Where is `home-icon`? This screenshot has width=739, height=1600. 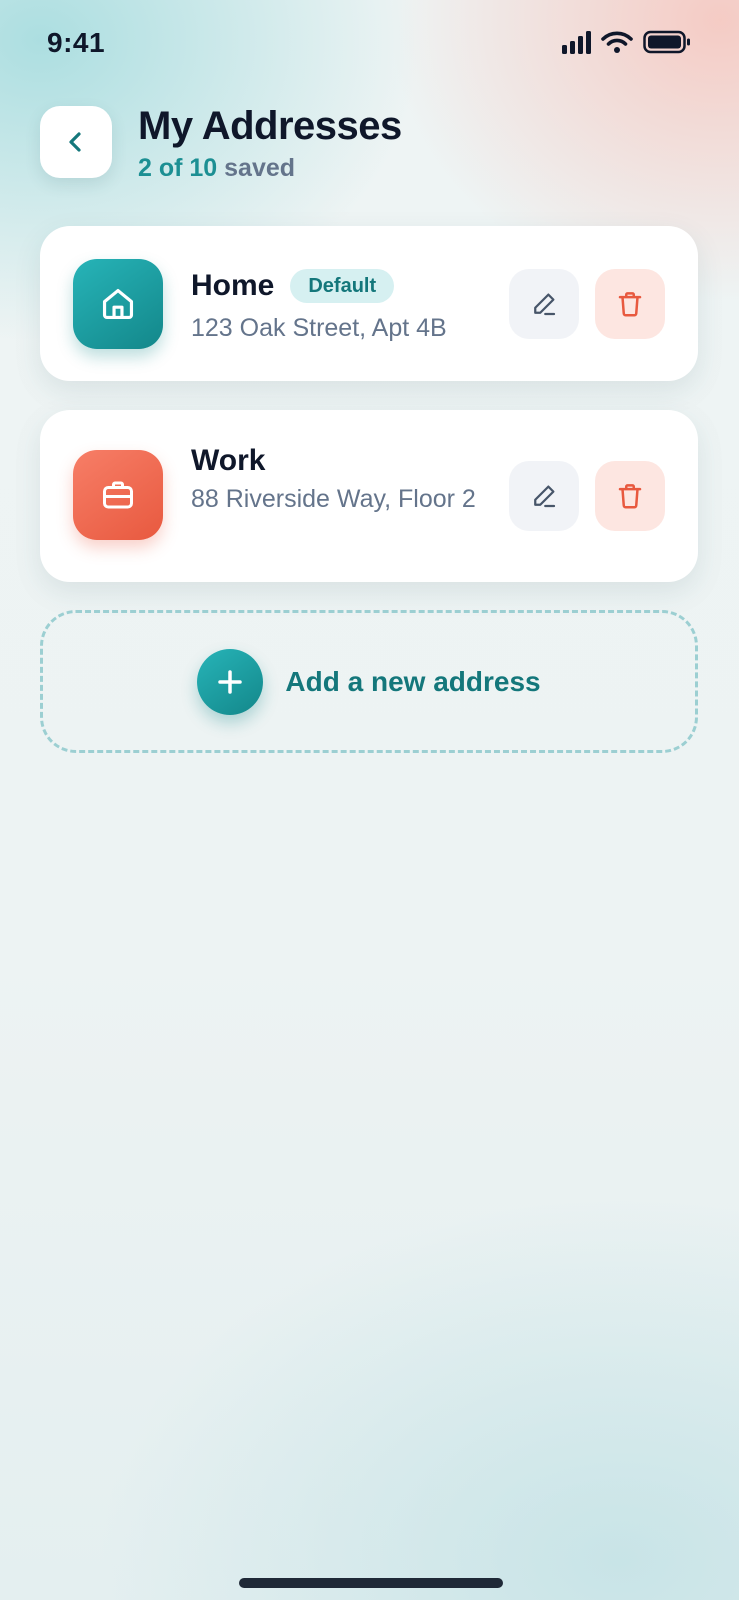
home-icon is located at coordinates (118, 304).